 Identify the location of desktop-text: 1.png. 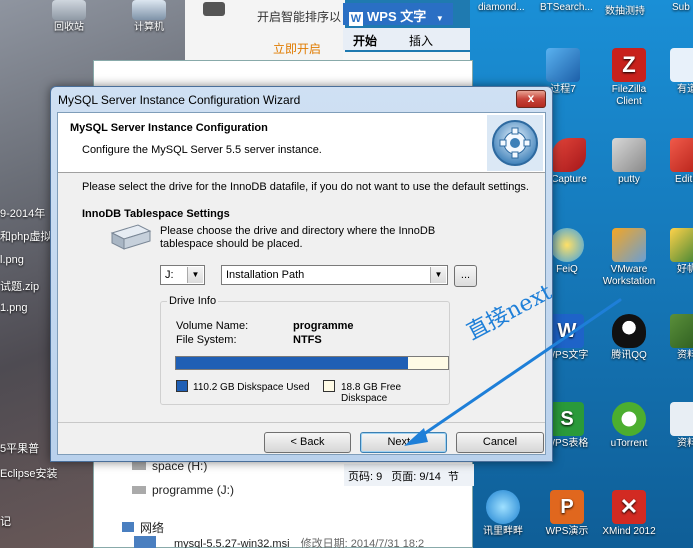
(14, 308).